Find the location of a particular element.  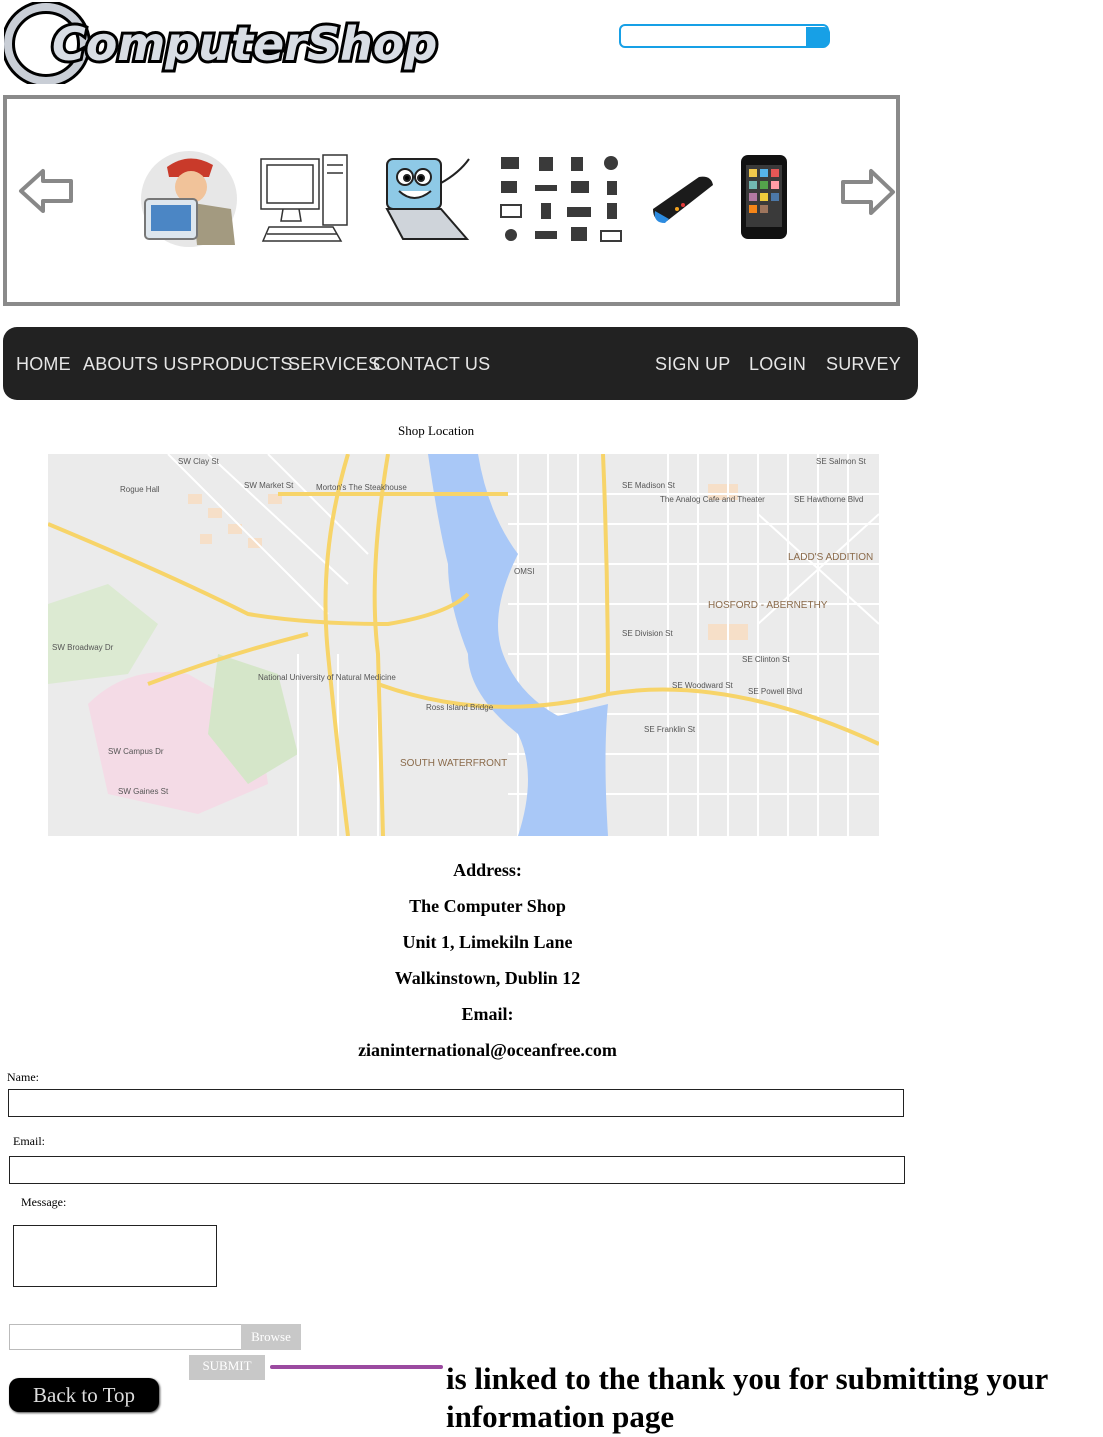

map-label-south-waterfront: SOUTH WATERFRONT is located at coordinates (453, 763).